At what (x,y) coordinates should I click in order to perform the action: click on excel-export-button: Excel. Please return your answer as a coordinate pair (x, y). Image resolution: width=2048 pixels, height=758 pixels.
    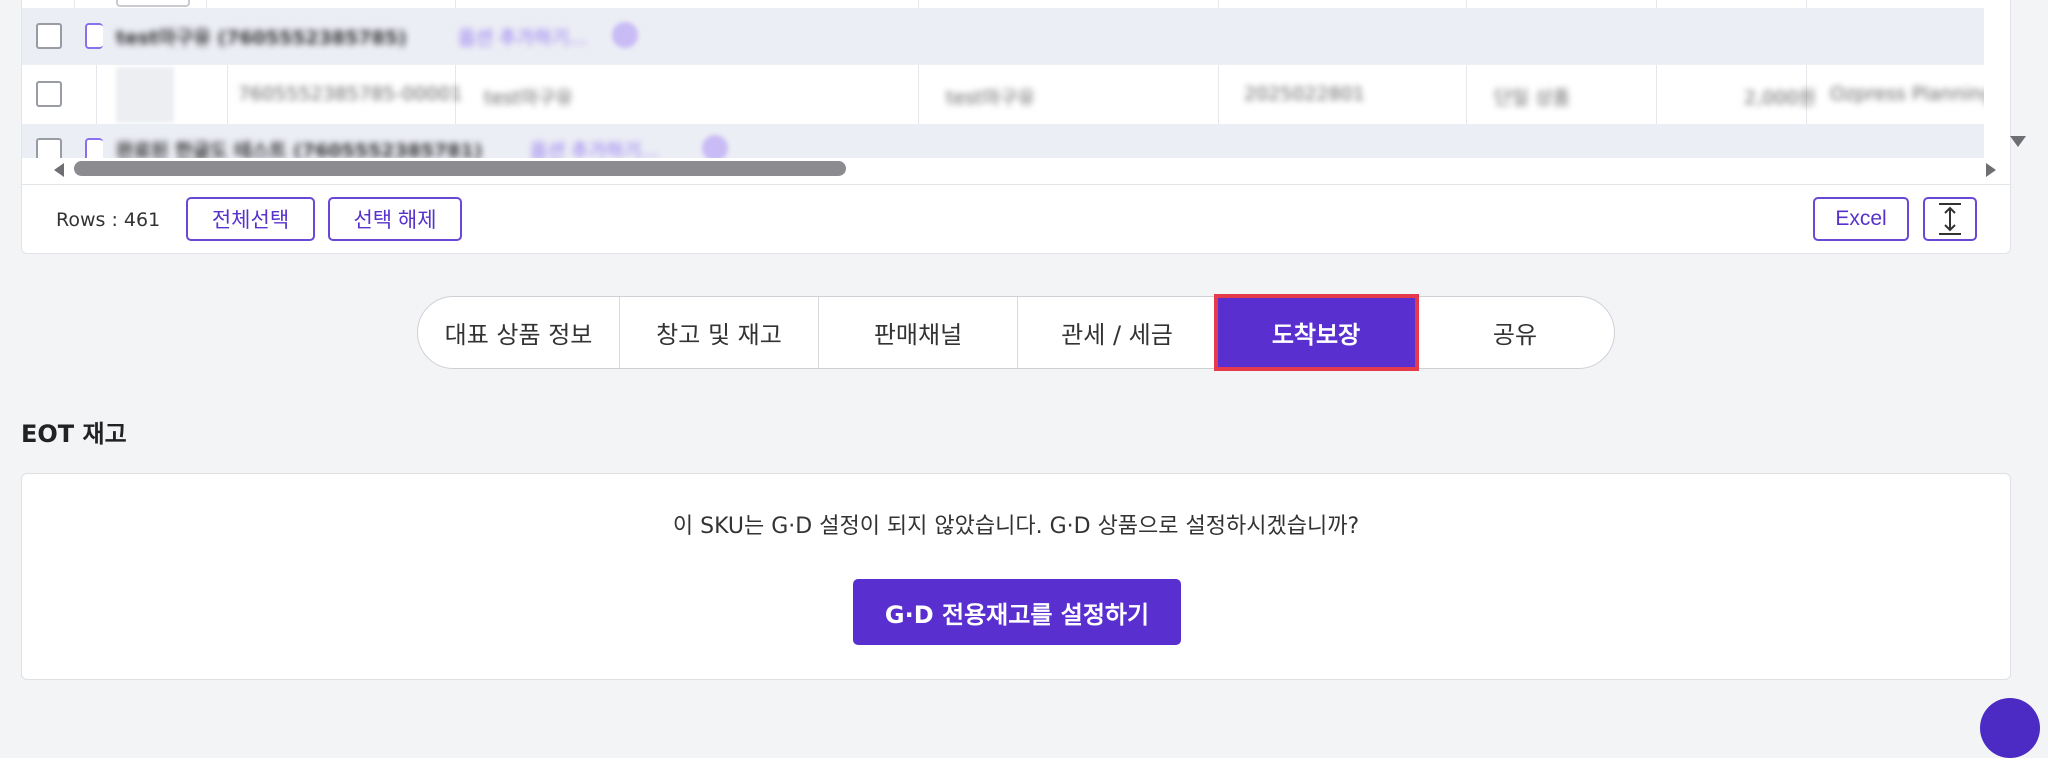
    Looking at the image, I should click on (1861, 219).